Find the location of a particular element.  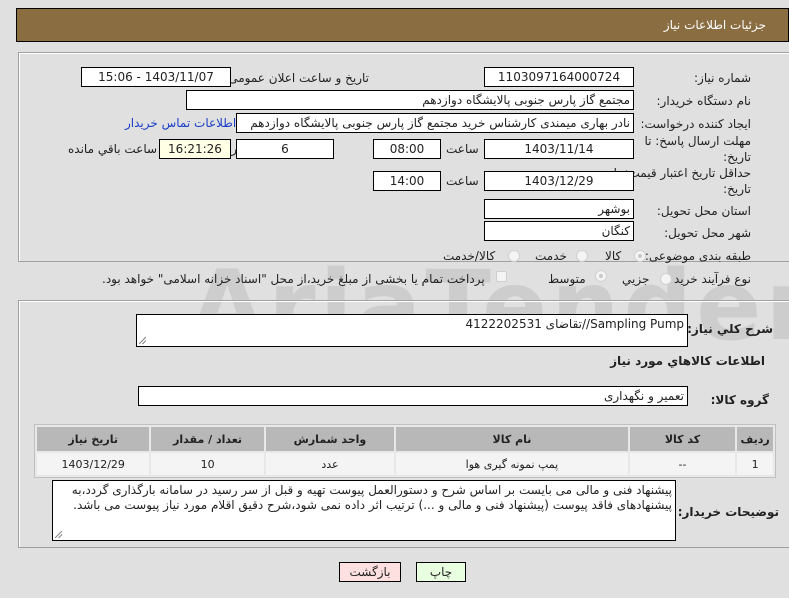

buyer-contact-link: اطلاعات تماس خریدار is located at coordinates (180, 123).